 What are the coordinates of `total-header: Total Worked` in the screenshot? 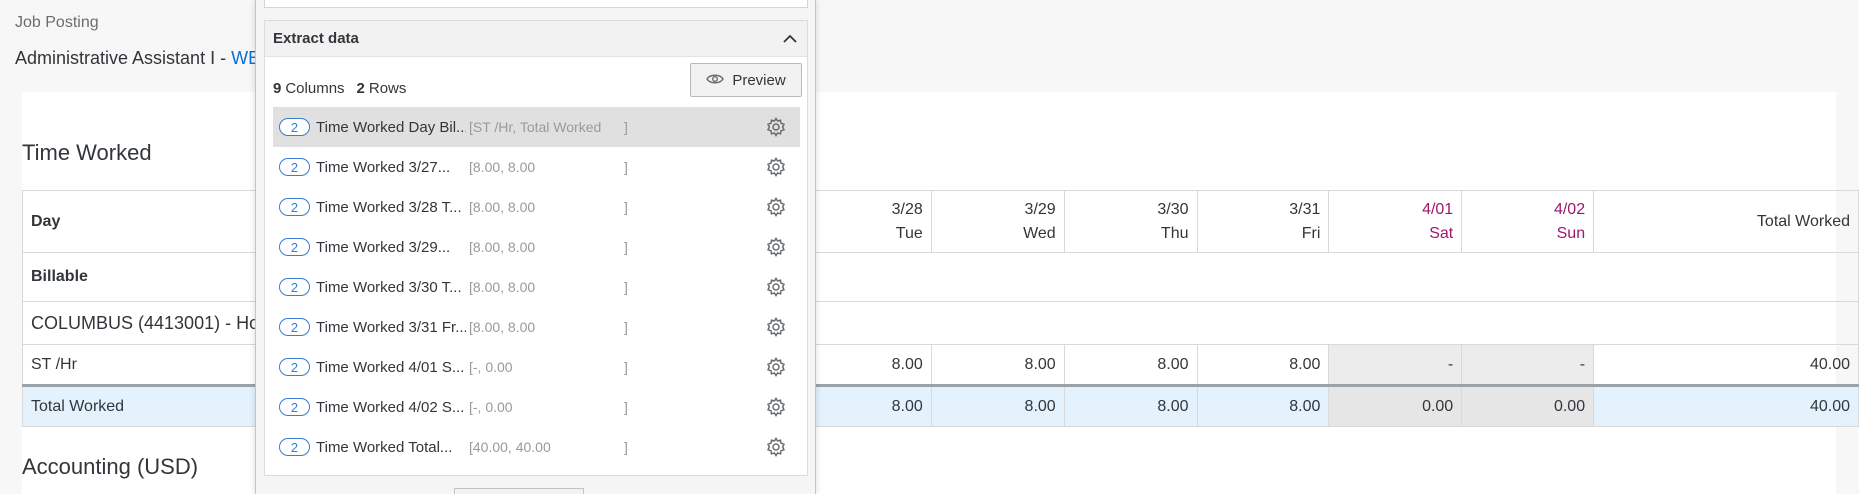 It's located at (1726, 221).